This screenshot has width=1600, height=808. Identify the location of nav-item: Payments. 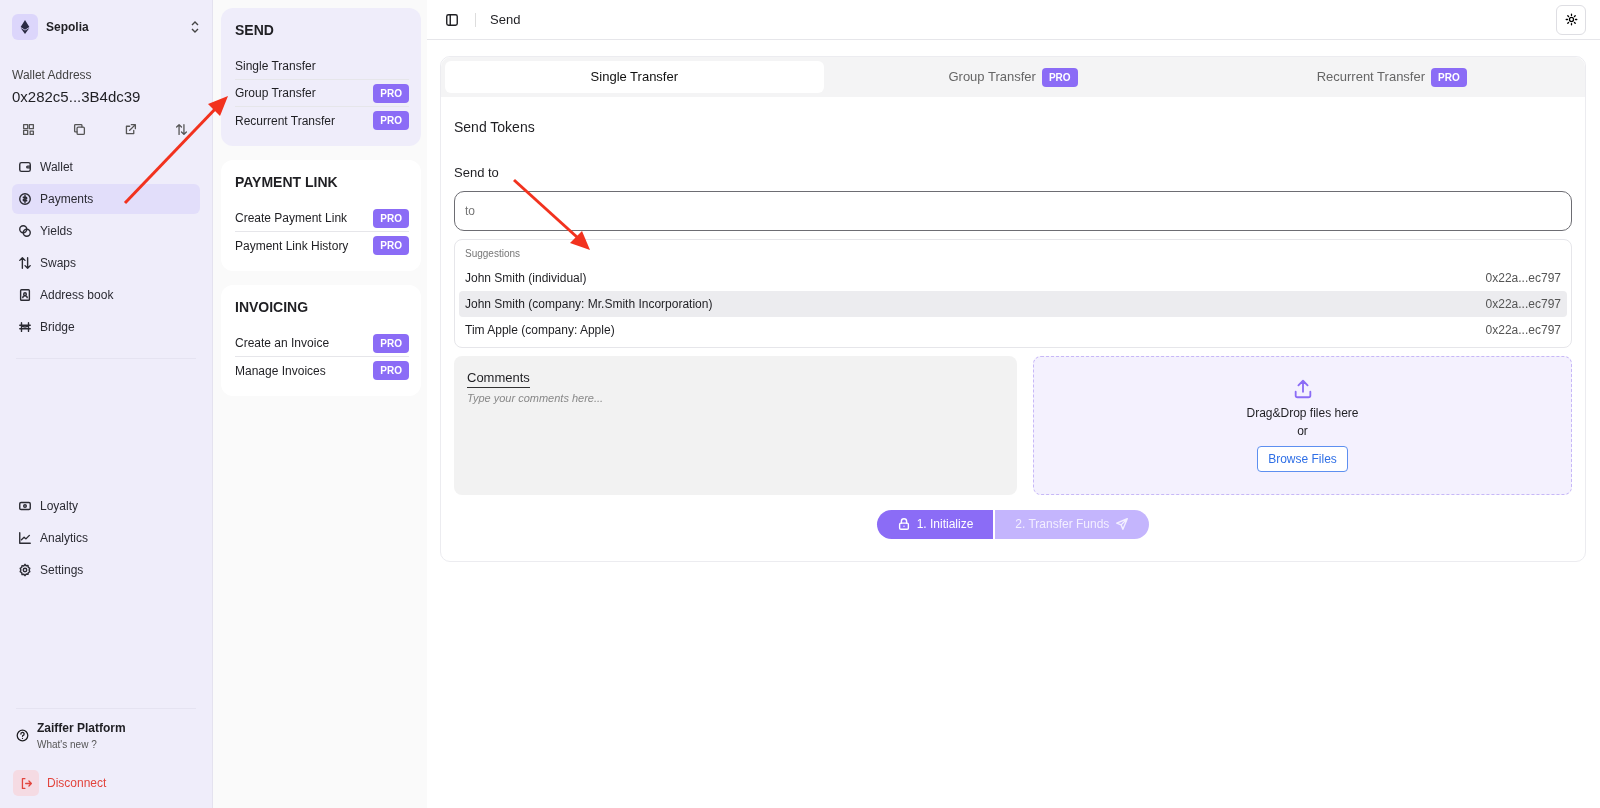
(106, 198).